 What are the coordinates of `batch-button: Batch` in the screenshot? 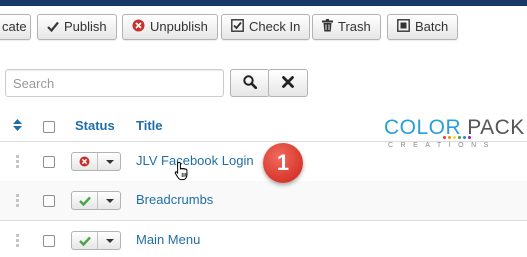 It's located at (423, 27).